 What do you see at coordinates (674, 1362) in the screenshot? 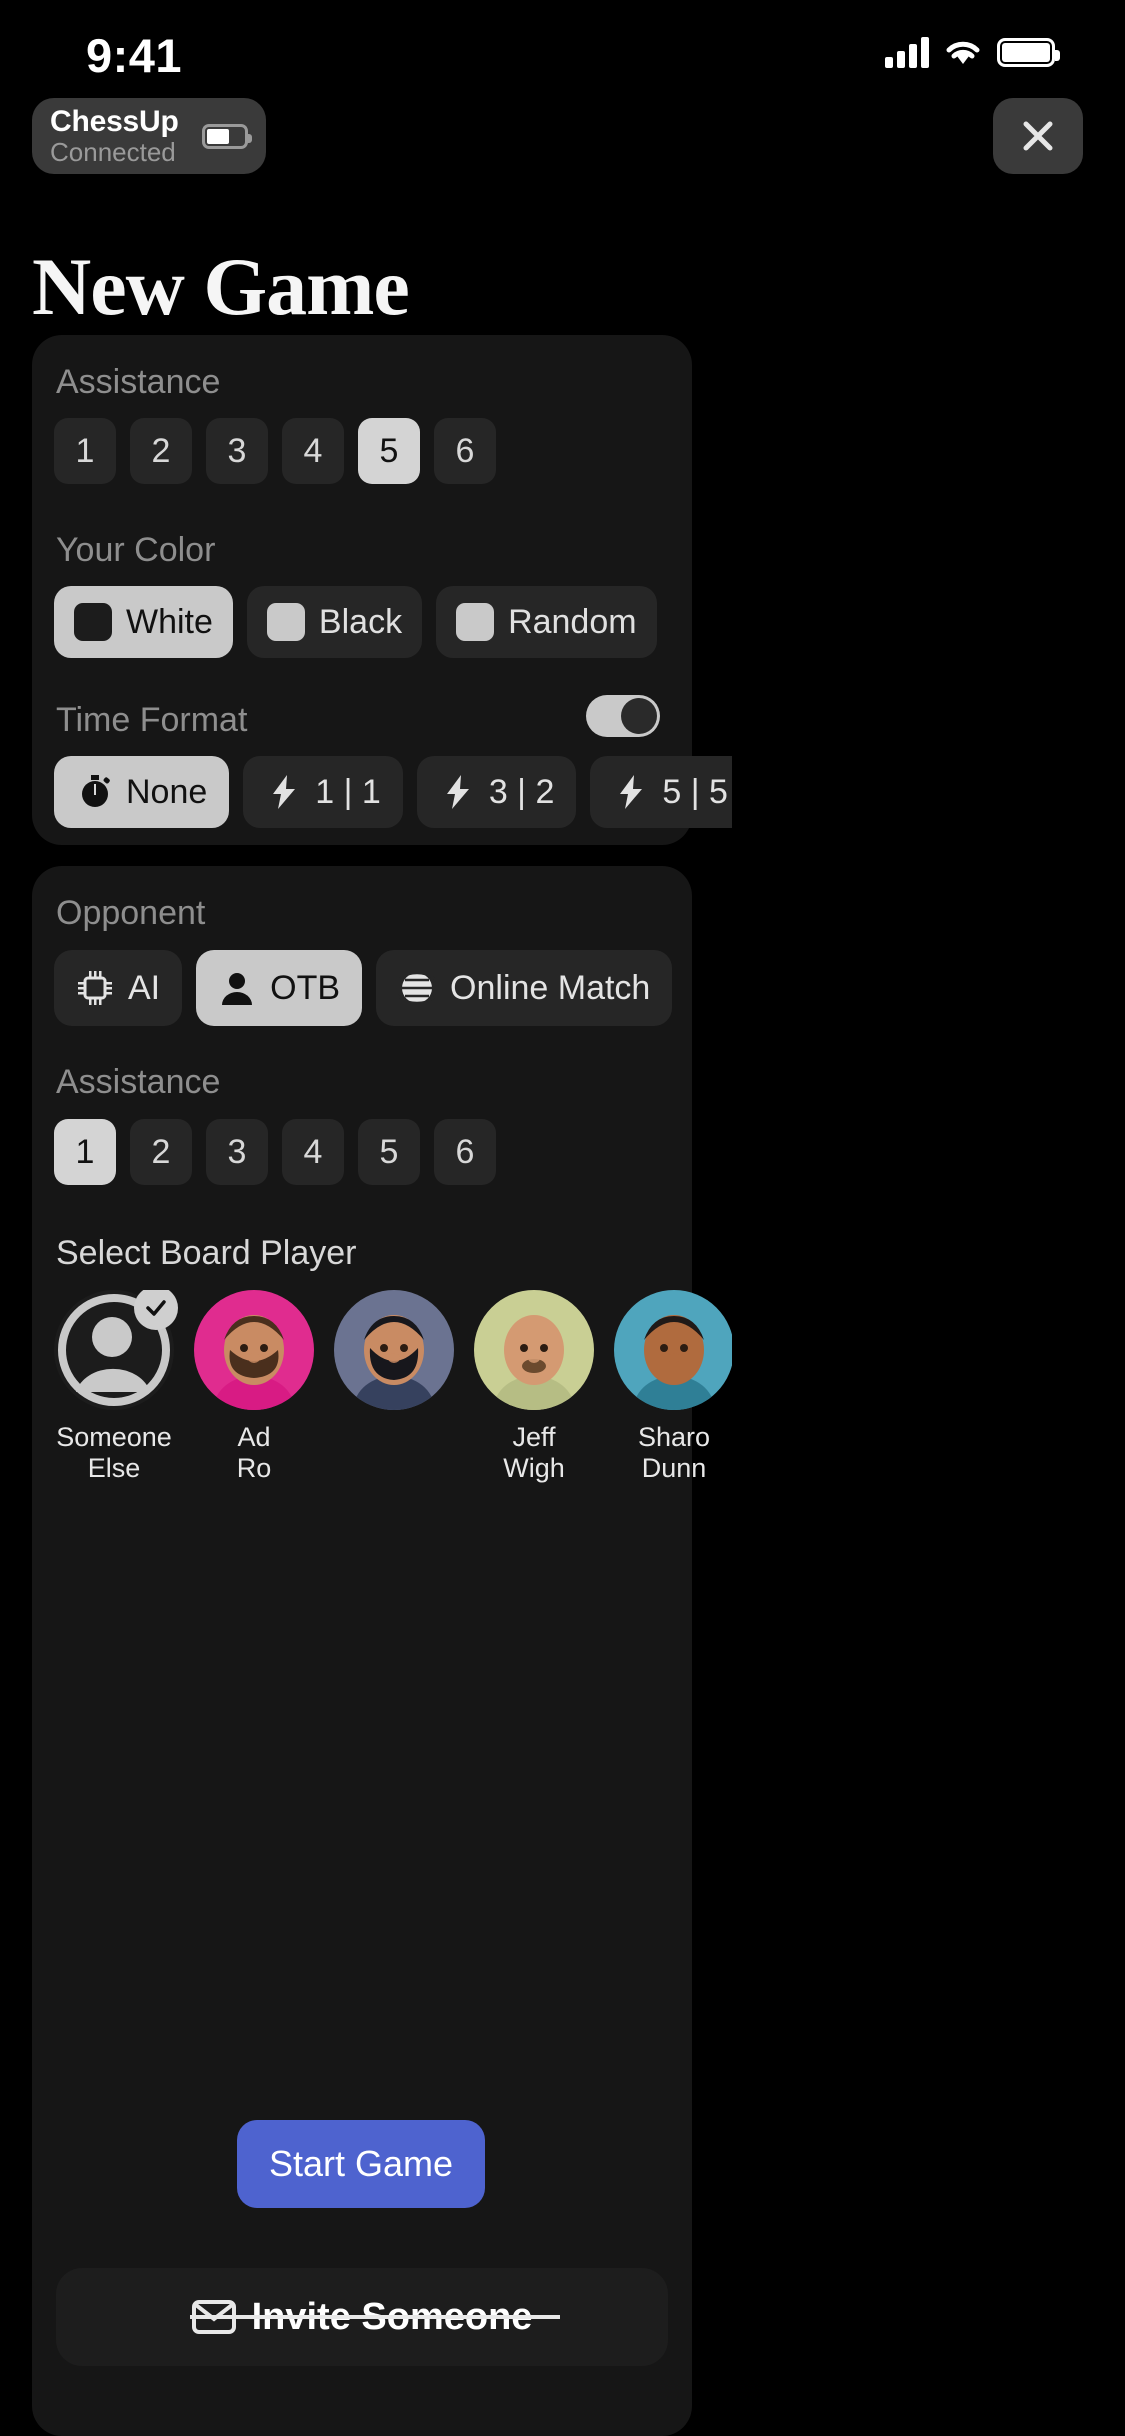
I see `avatar-curly-woman` at bounding box center [674, 1362].